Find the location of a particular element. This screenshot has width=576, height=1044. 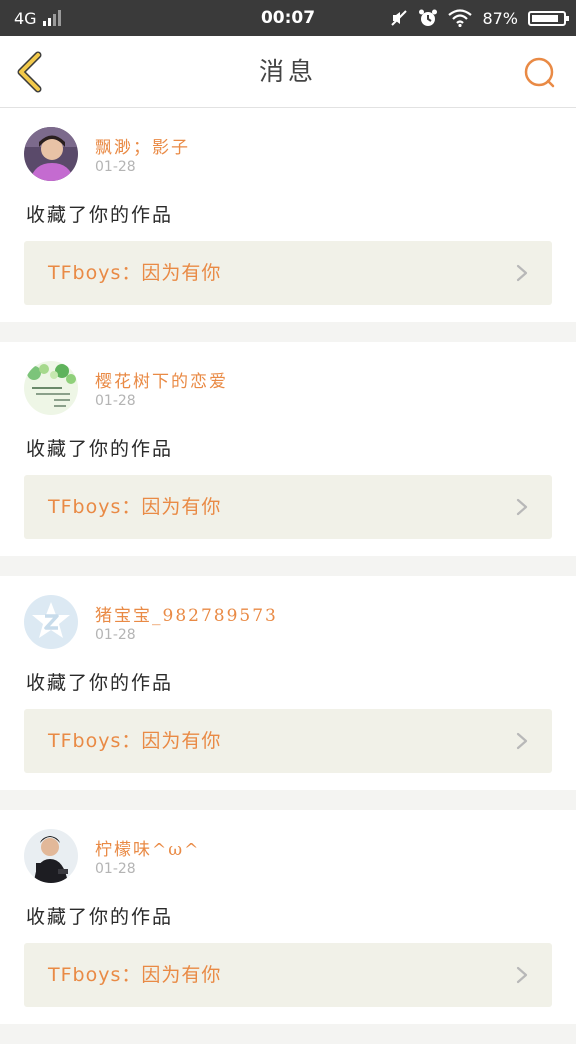

battery-icon is located at coordinates (548, 18).